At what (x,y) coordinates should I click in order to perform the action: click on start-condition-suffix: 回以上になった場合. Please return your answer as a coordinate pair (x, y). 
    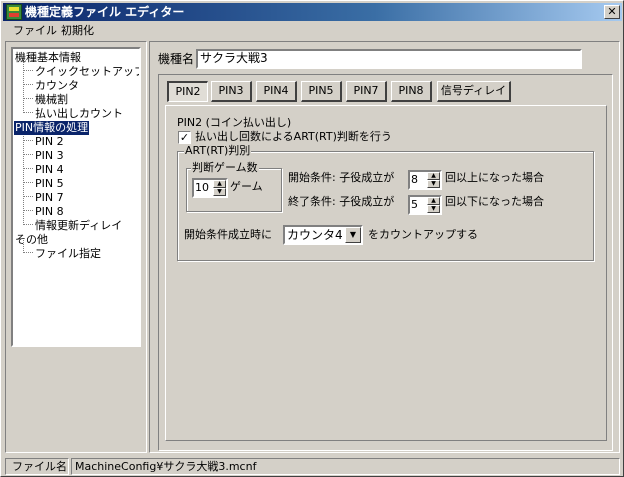
    Looking at the image, I should click on (494, 177).